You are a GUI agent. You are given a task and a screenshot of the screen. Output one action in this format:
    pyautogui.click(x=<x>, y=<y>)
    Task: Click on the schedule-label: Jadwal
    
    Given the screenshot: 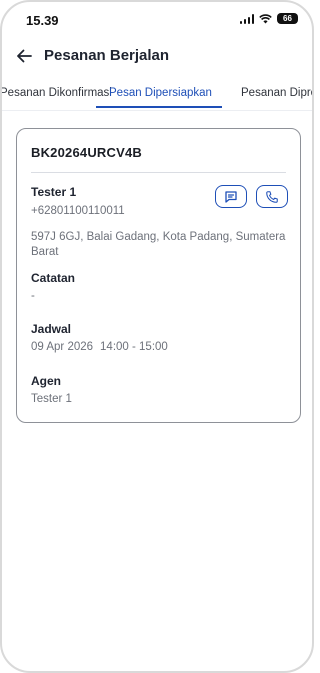 What is the action you would take?
    pyautogui.click(x=51, y=329)
    